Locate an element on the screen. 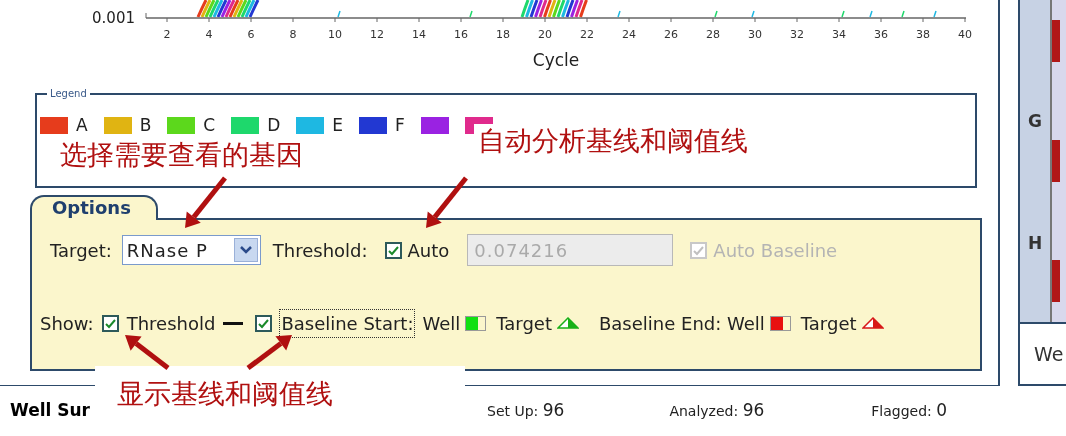  x-tick-label: 6 is located at coordinates (251, 34).